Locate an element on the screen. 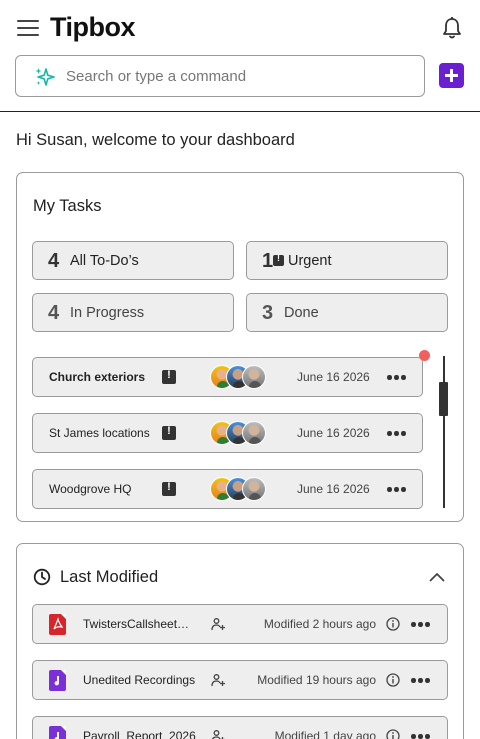  stat-label: Urgent is located at coordinates (310, 261).